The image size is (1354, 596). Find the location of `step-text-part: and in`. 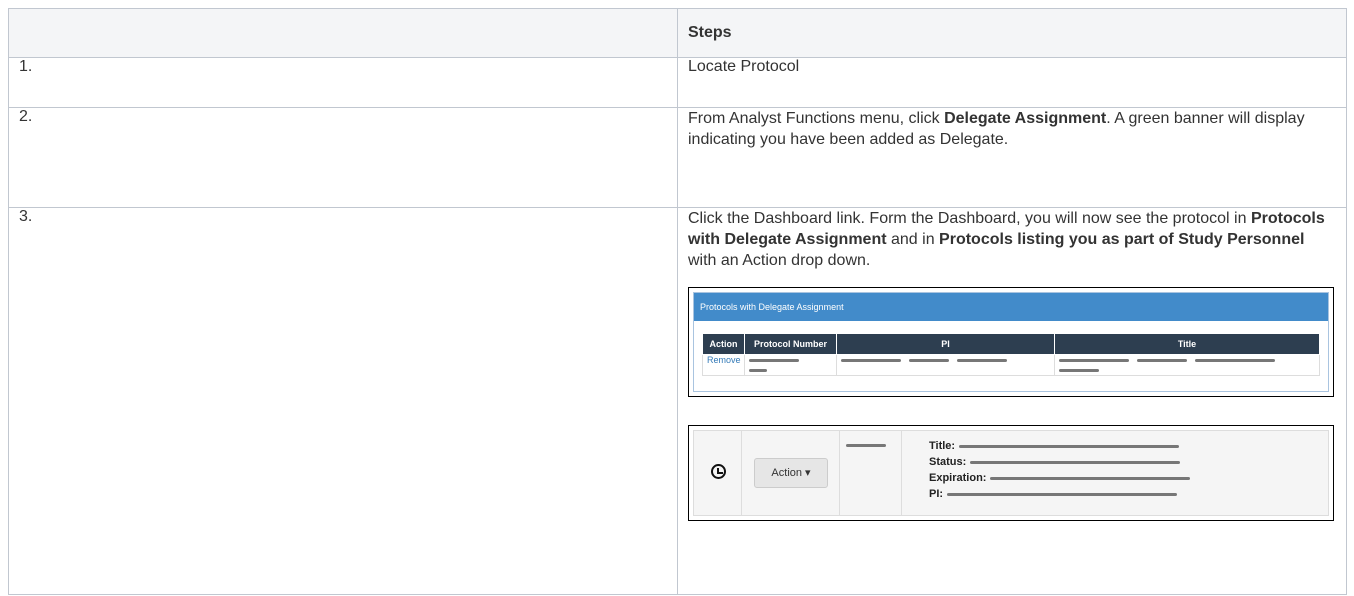

step-text-part: and in is located at coordinates (913, 239).